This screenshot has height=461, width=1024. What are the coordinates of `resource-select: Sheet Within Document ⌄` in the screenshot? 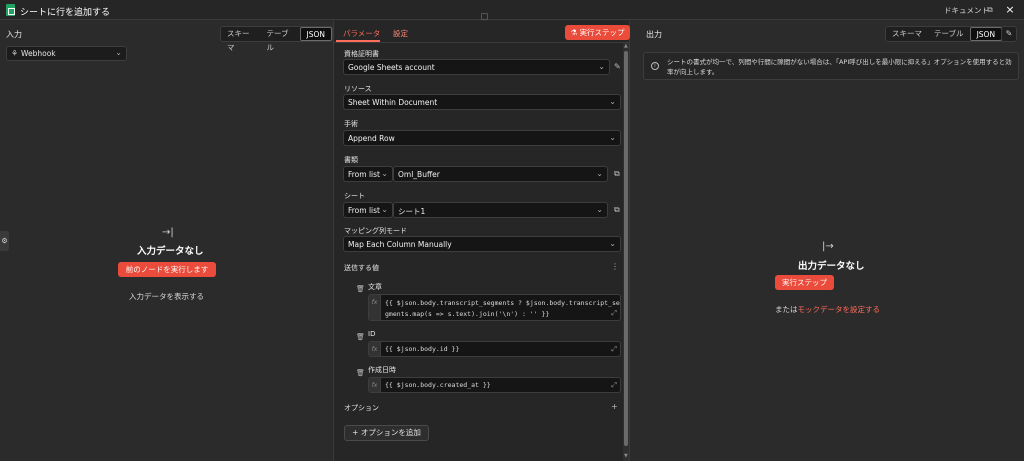 It's located at (482, 102).